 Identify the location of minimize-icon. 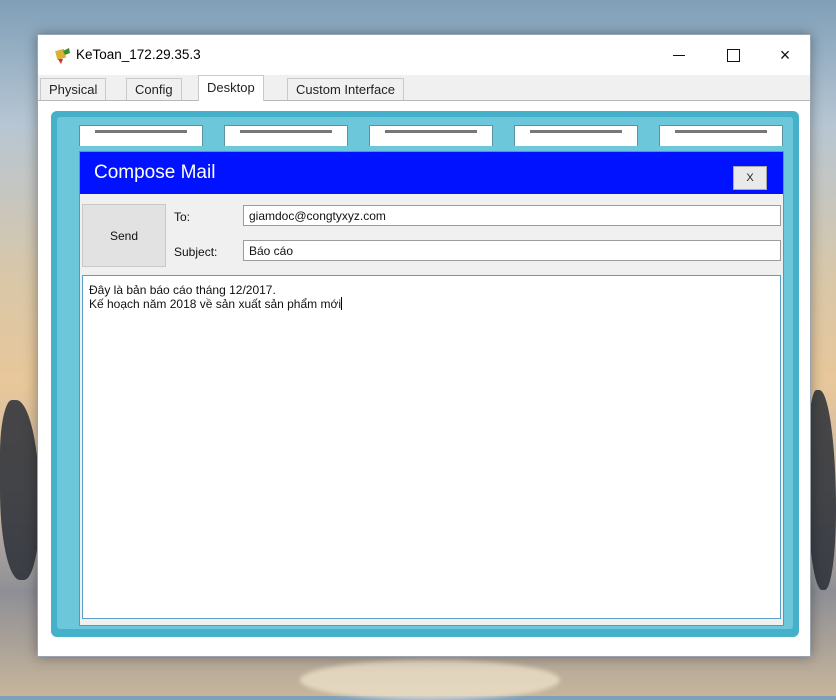
(679, 55).